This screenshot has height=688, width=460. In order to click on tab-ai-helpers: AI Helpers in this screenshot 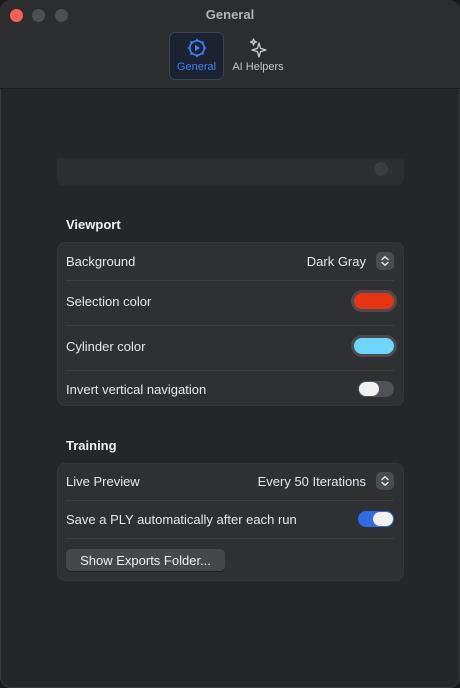, I will do `click(258, 56)`.